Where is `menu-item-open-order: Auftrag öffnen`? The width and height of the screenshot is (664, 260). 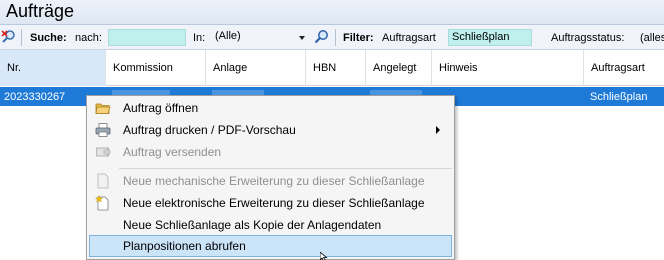 menu-item-open-order: Auftrag öffnen is located at coordinates (270, 108).